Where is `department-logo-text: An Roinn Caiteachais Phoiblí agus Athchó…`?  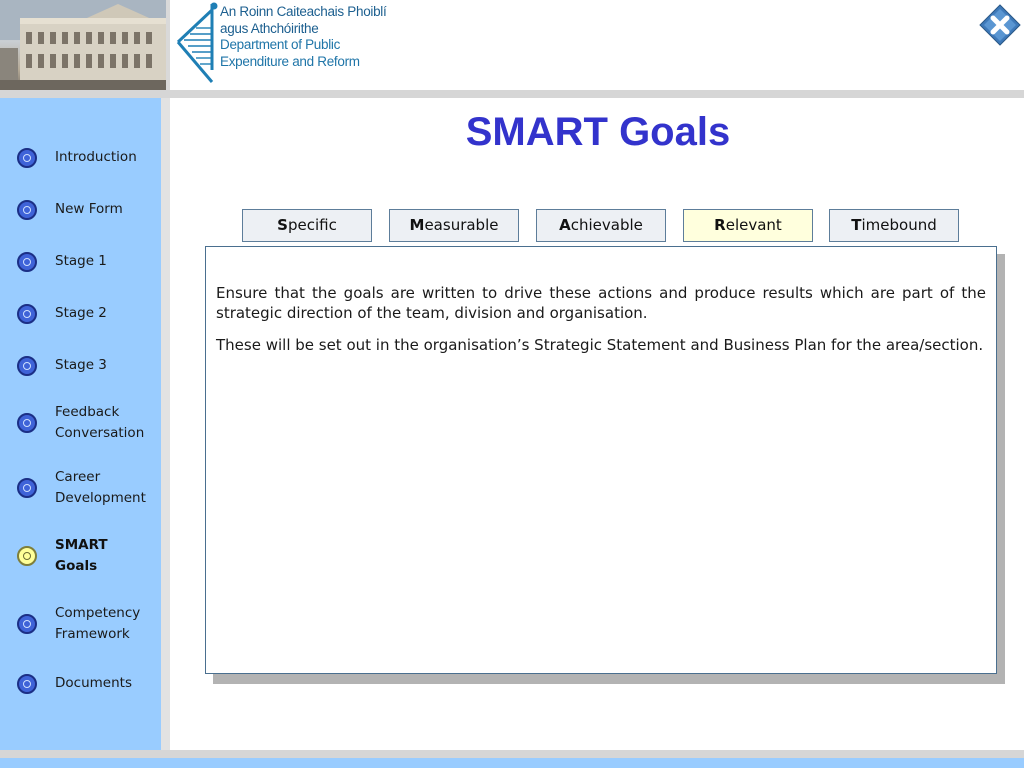
department-logo-text: An Roinn Caiteachais Phoiblí agus Athchó… is located at coordinates (320, 37).